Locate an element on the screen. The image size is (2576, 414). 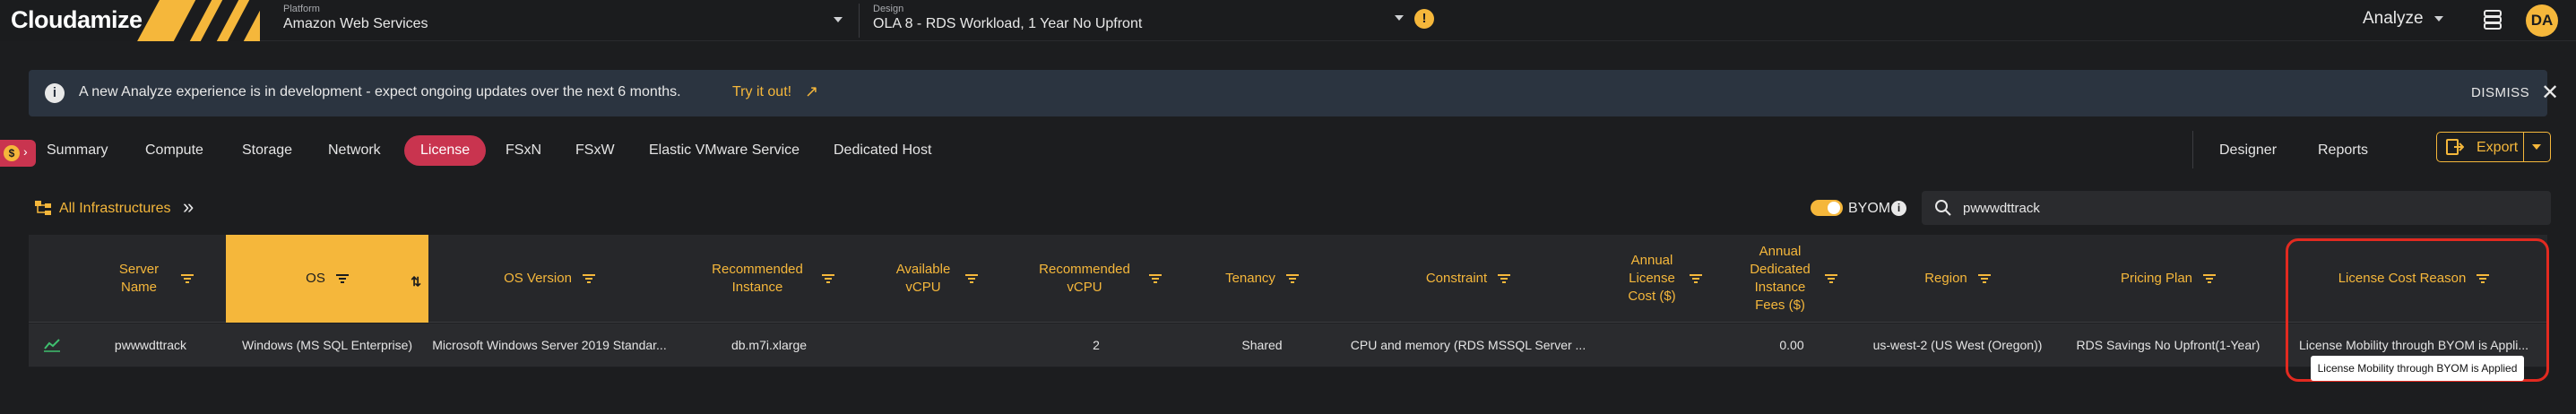
cell-annual-license-cost is located at coordinates (1664, 345).